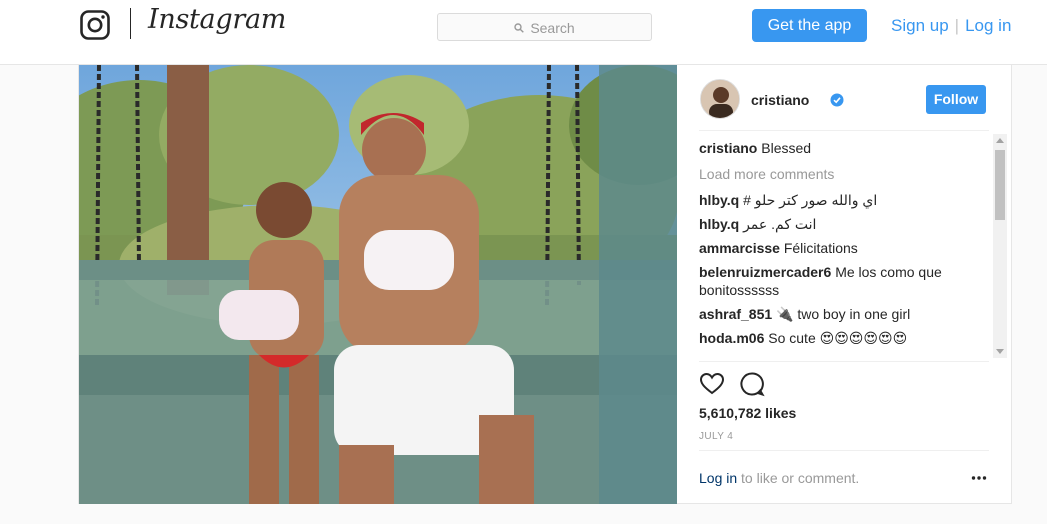 The height and width of the screenshot is (524, 1047). Describe the element at coordinates (1000, 246) in the screenshot. I see `comments-scrollbar` at that location.